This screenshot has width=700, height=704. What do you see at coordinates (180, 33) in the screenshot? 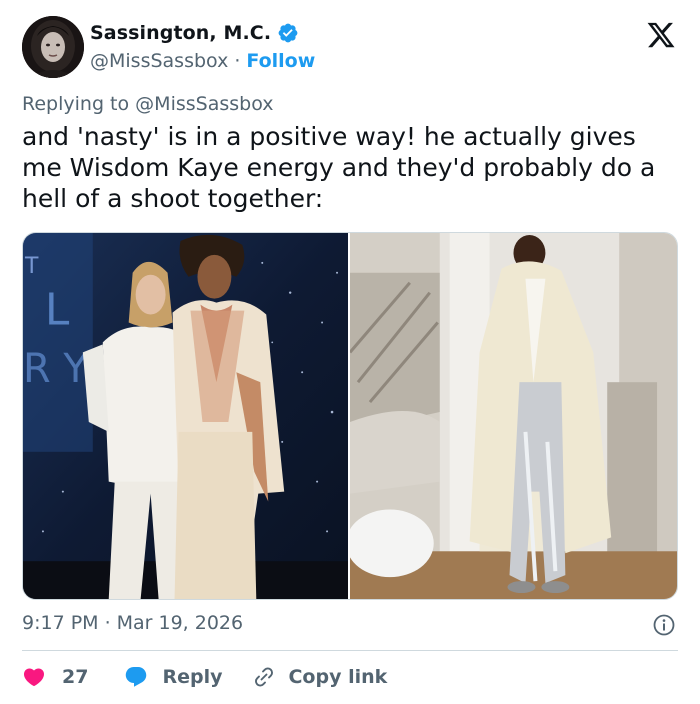
I see `author-name: Sassington, M.C.` at bounding box center [180, 33].